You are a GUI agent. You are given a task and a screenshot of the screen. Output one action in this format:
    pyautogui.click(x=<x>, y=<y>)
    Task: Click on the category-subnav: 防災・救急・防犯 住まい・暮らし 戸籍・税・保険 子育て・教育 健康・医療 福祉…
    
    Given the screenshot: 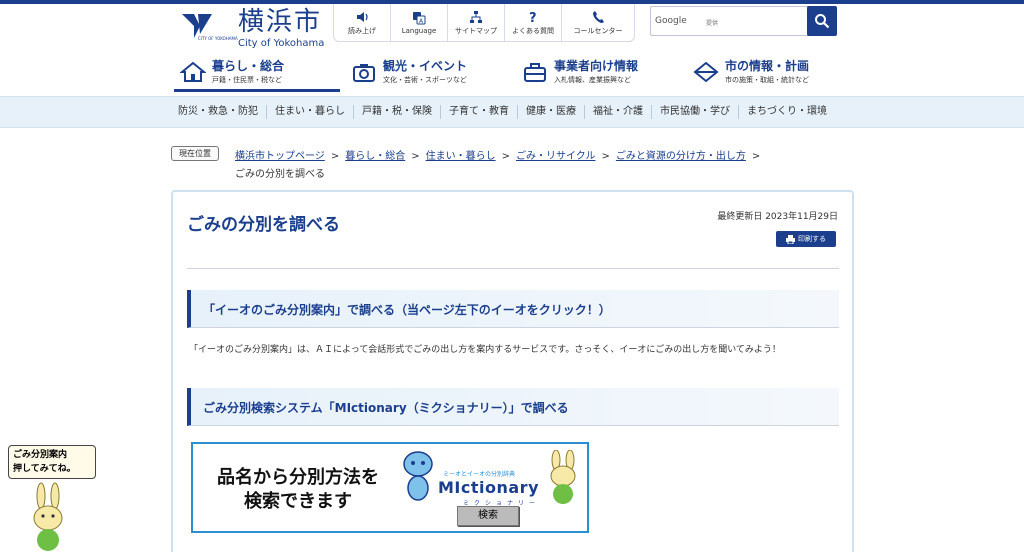 What is the action you would take?
    pyautogui.click(x=512, y=112)
    